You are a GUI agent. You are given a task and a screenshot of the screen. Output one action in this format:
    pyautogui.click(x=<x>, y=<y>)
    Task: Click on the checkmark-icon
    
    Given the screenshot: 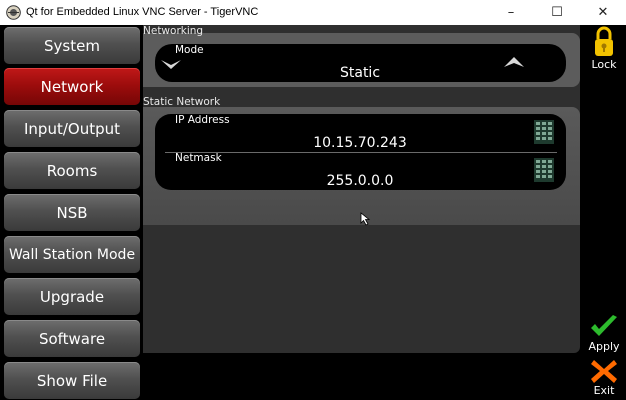 What is the action you would take?
    pyautogui.click(x=604, y=325)
    